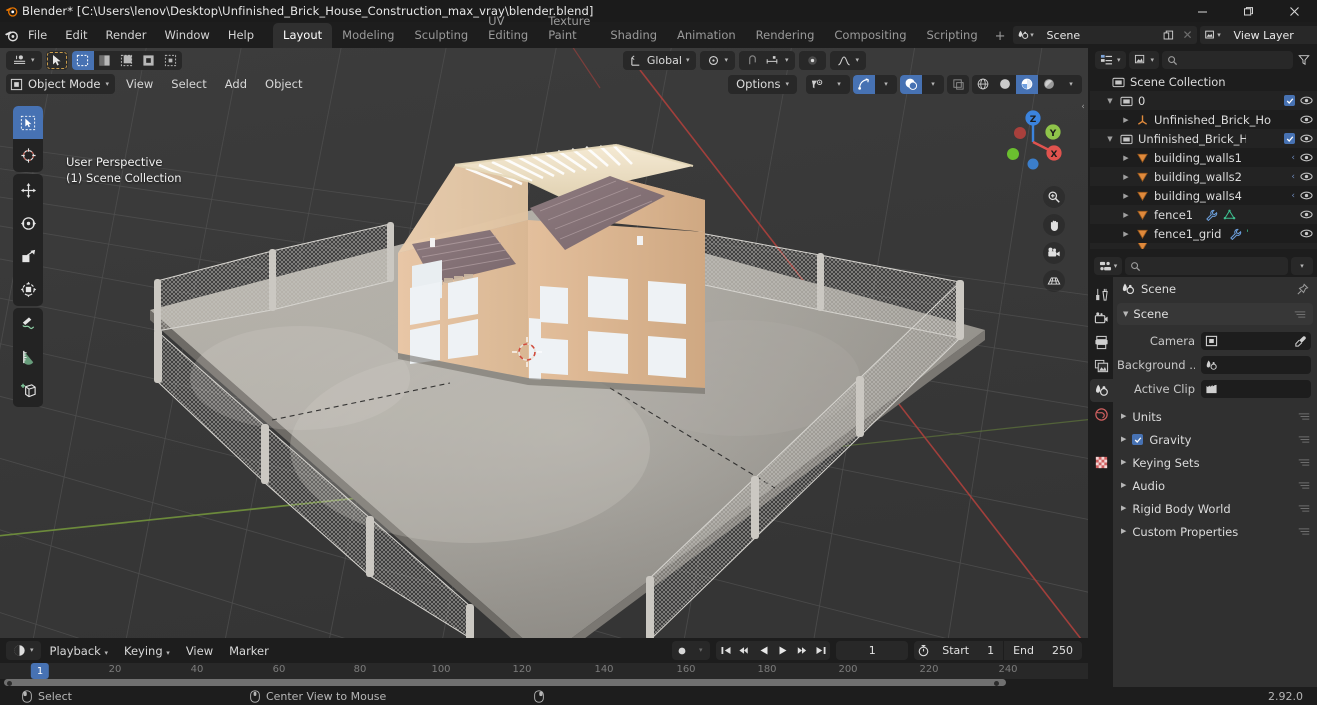 Image resolution: width=1317 pixels, height=705 pixels. I want to click on list-item: ▶ Unfinished_Brick_Ho, so click(1203, 119).